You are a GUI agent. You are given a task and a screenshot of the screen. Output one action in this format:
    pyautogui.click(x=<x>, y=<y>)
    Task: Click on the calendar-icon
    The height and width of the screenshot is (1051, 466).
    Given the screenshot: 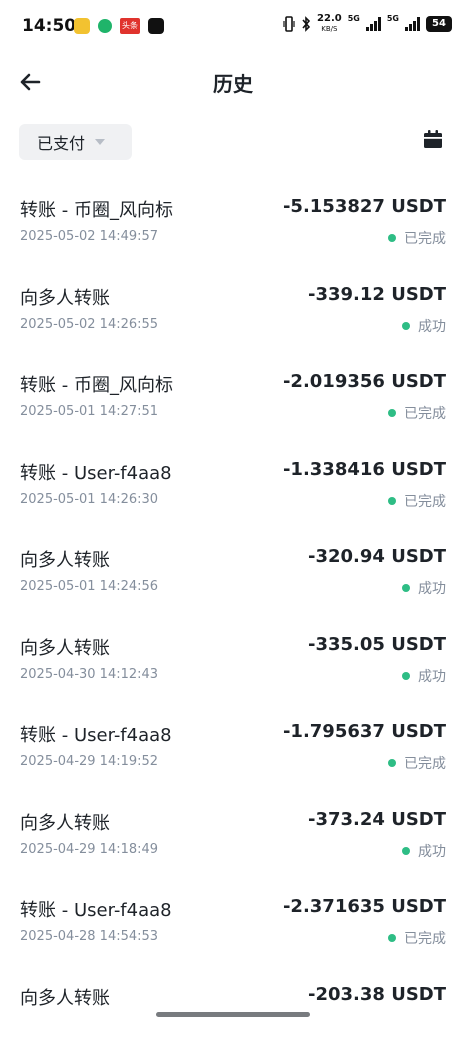 What is the action you would take?
    pyautogui.click(x=433, y=139)
    